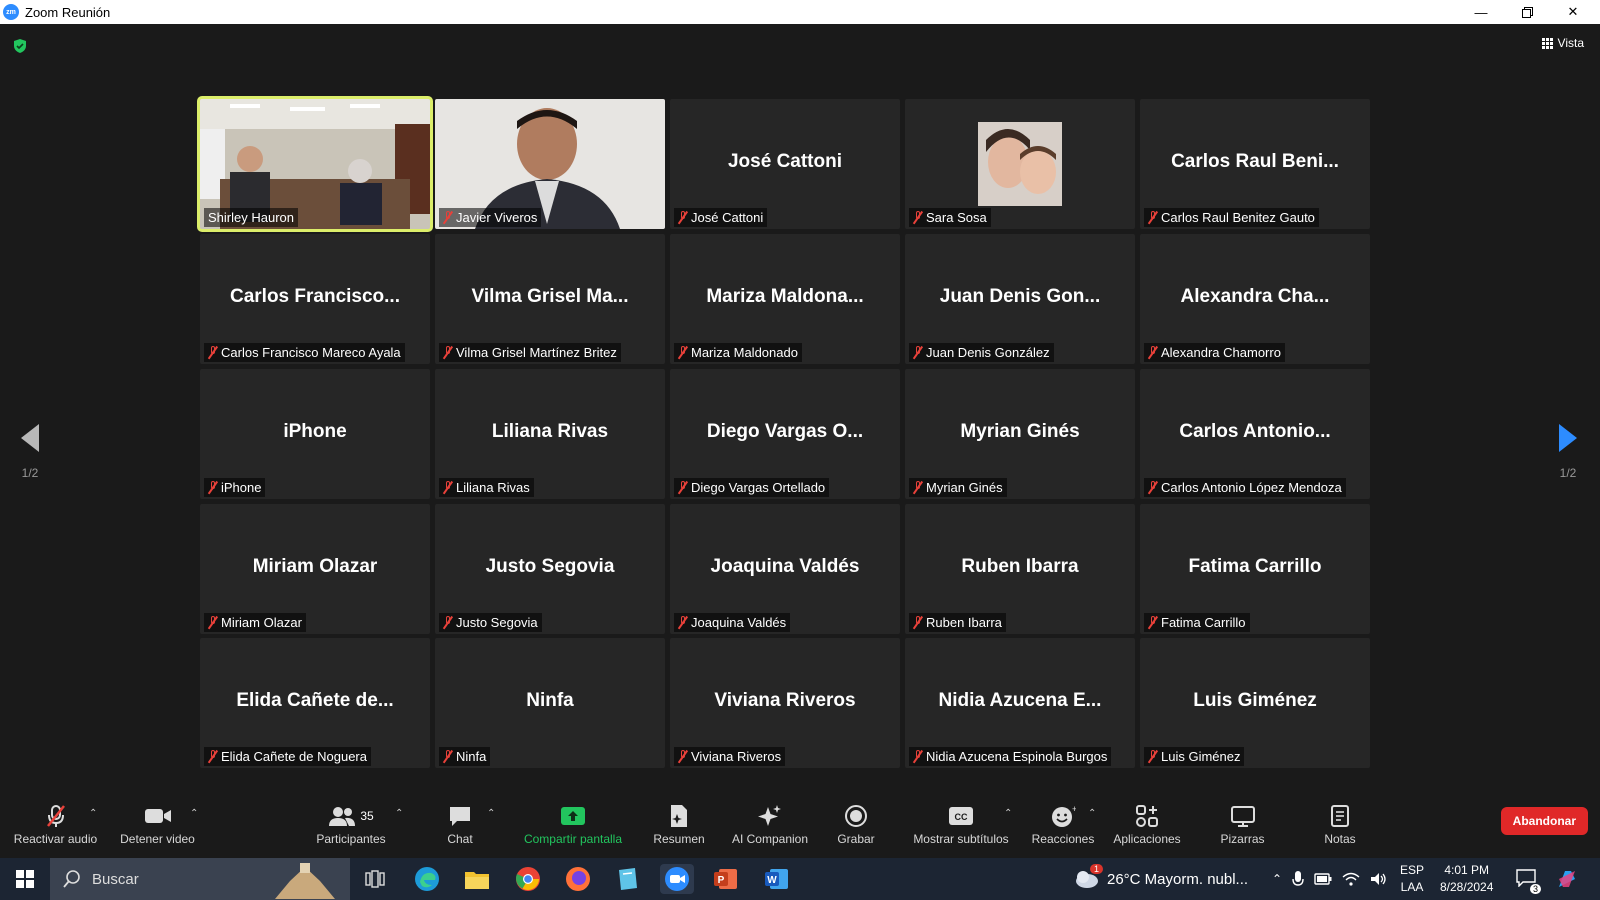  I want to click on participant-name: Myrian Ginés, so click(964, 487).